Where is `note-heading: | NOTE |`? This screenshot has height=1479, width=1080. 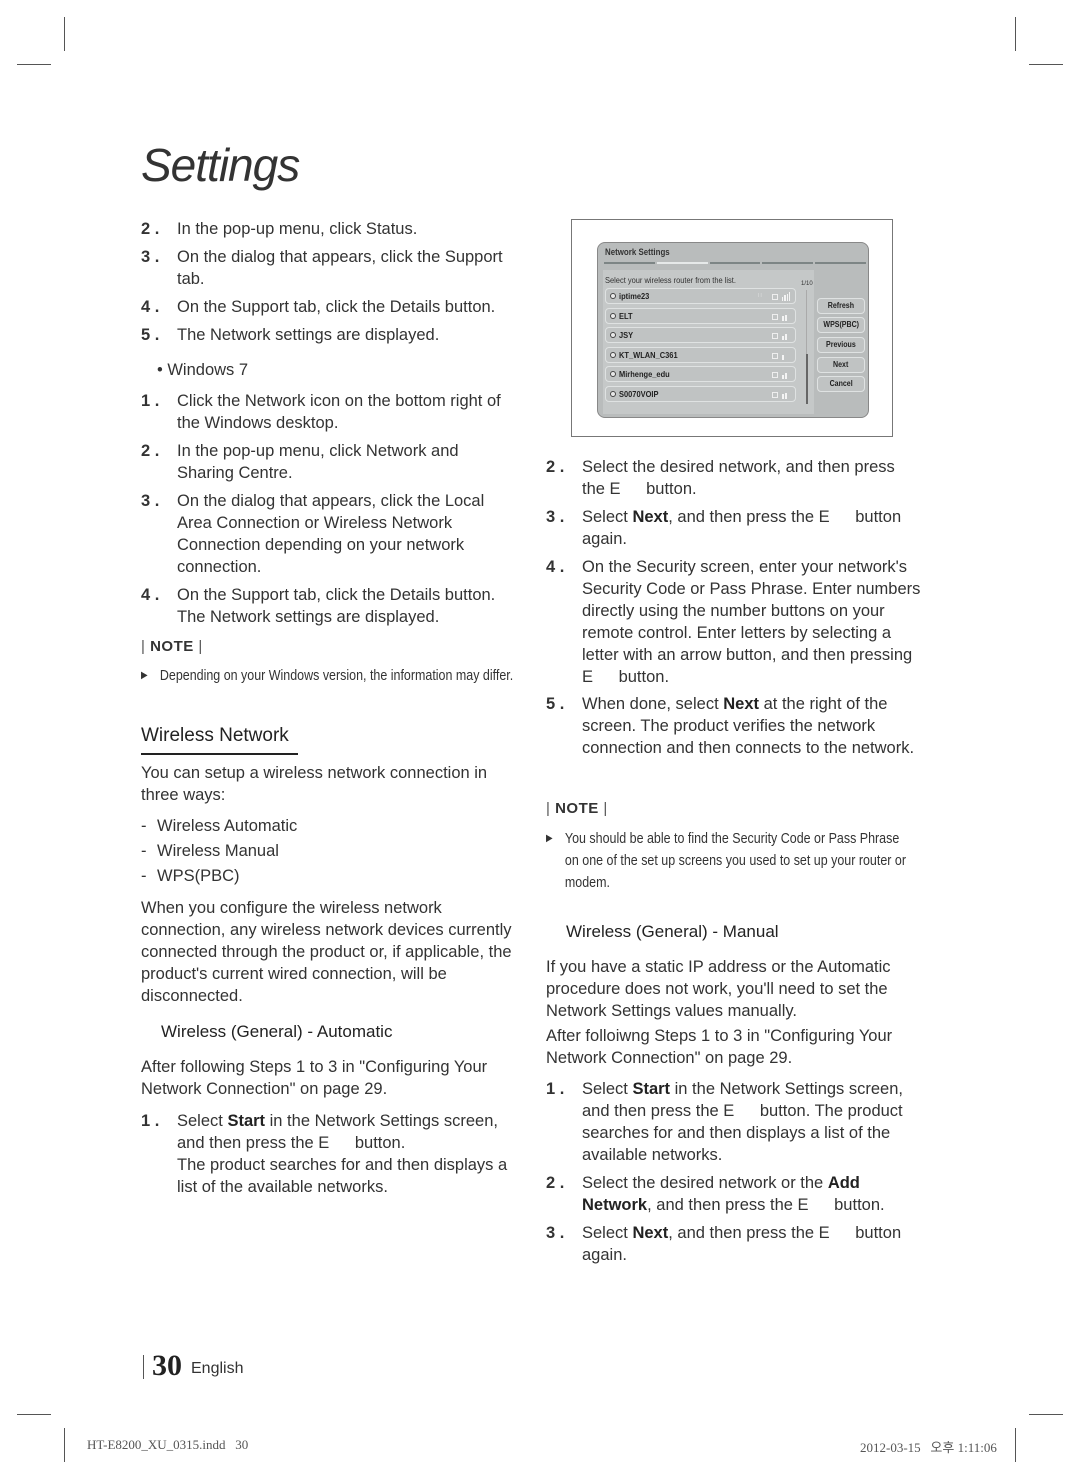 note-heading: | NOTE | is located at coordinates (577, 808).